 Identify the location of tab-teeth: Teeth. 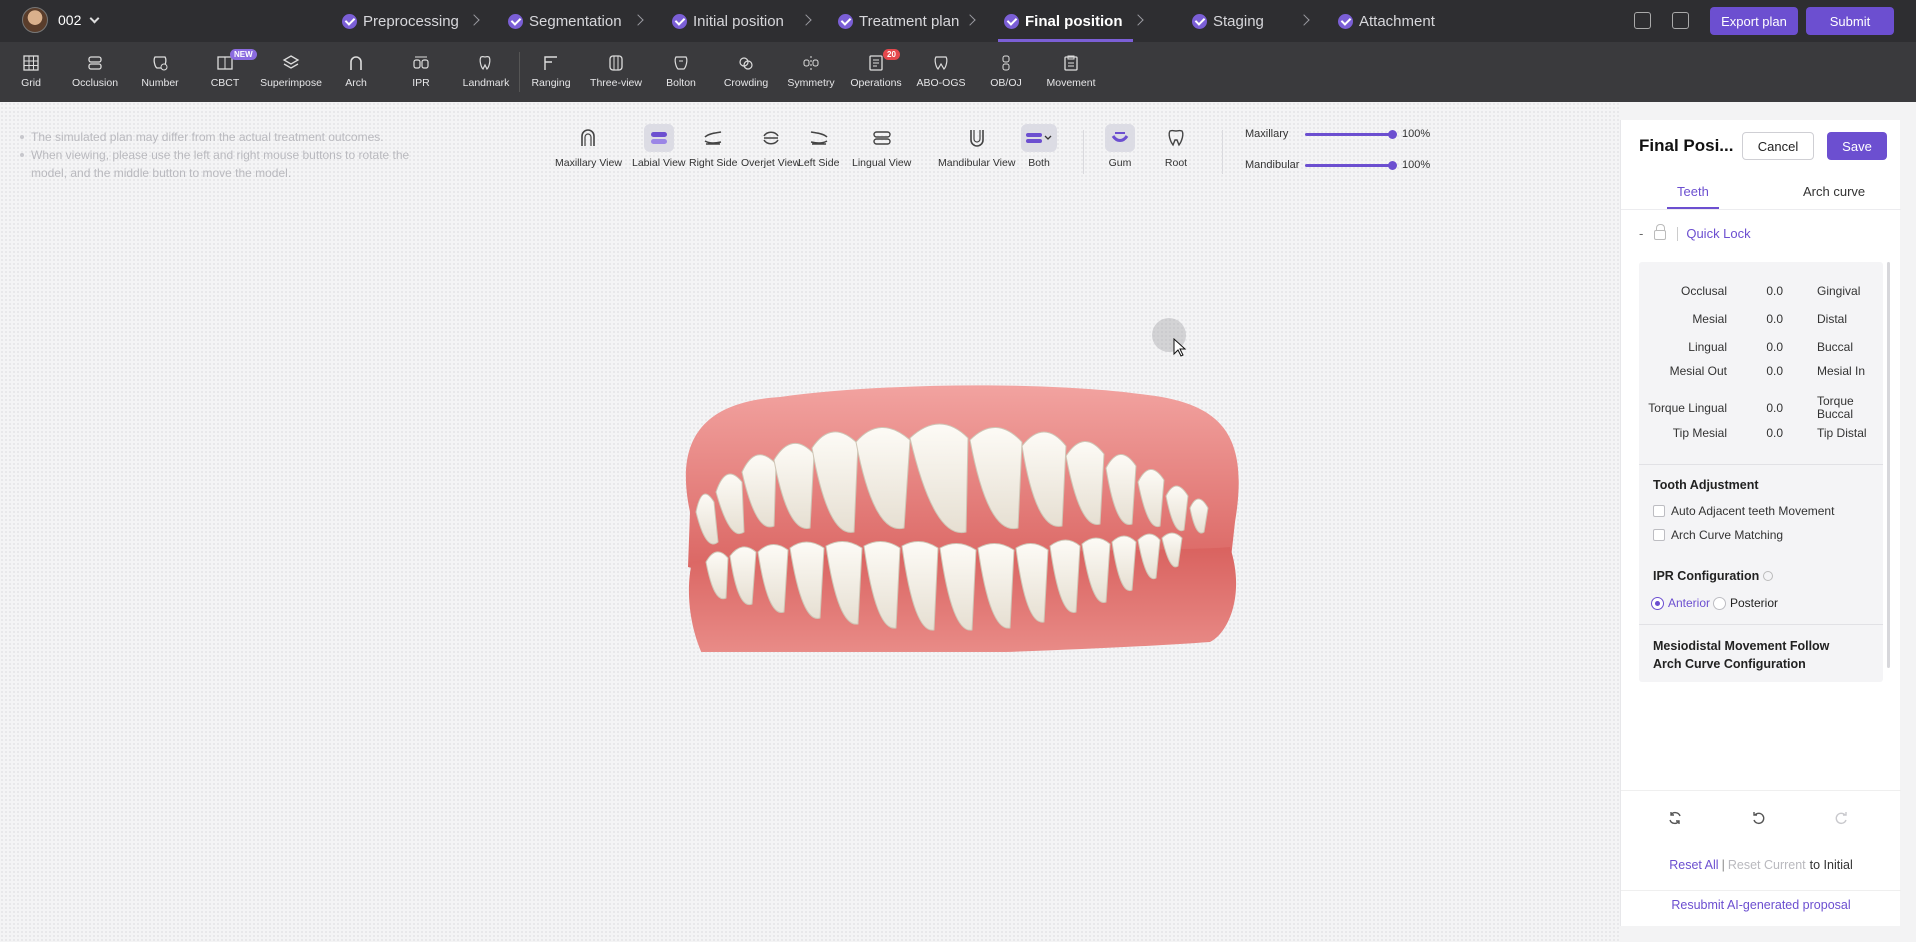
(1693, 196).